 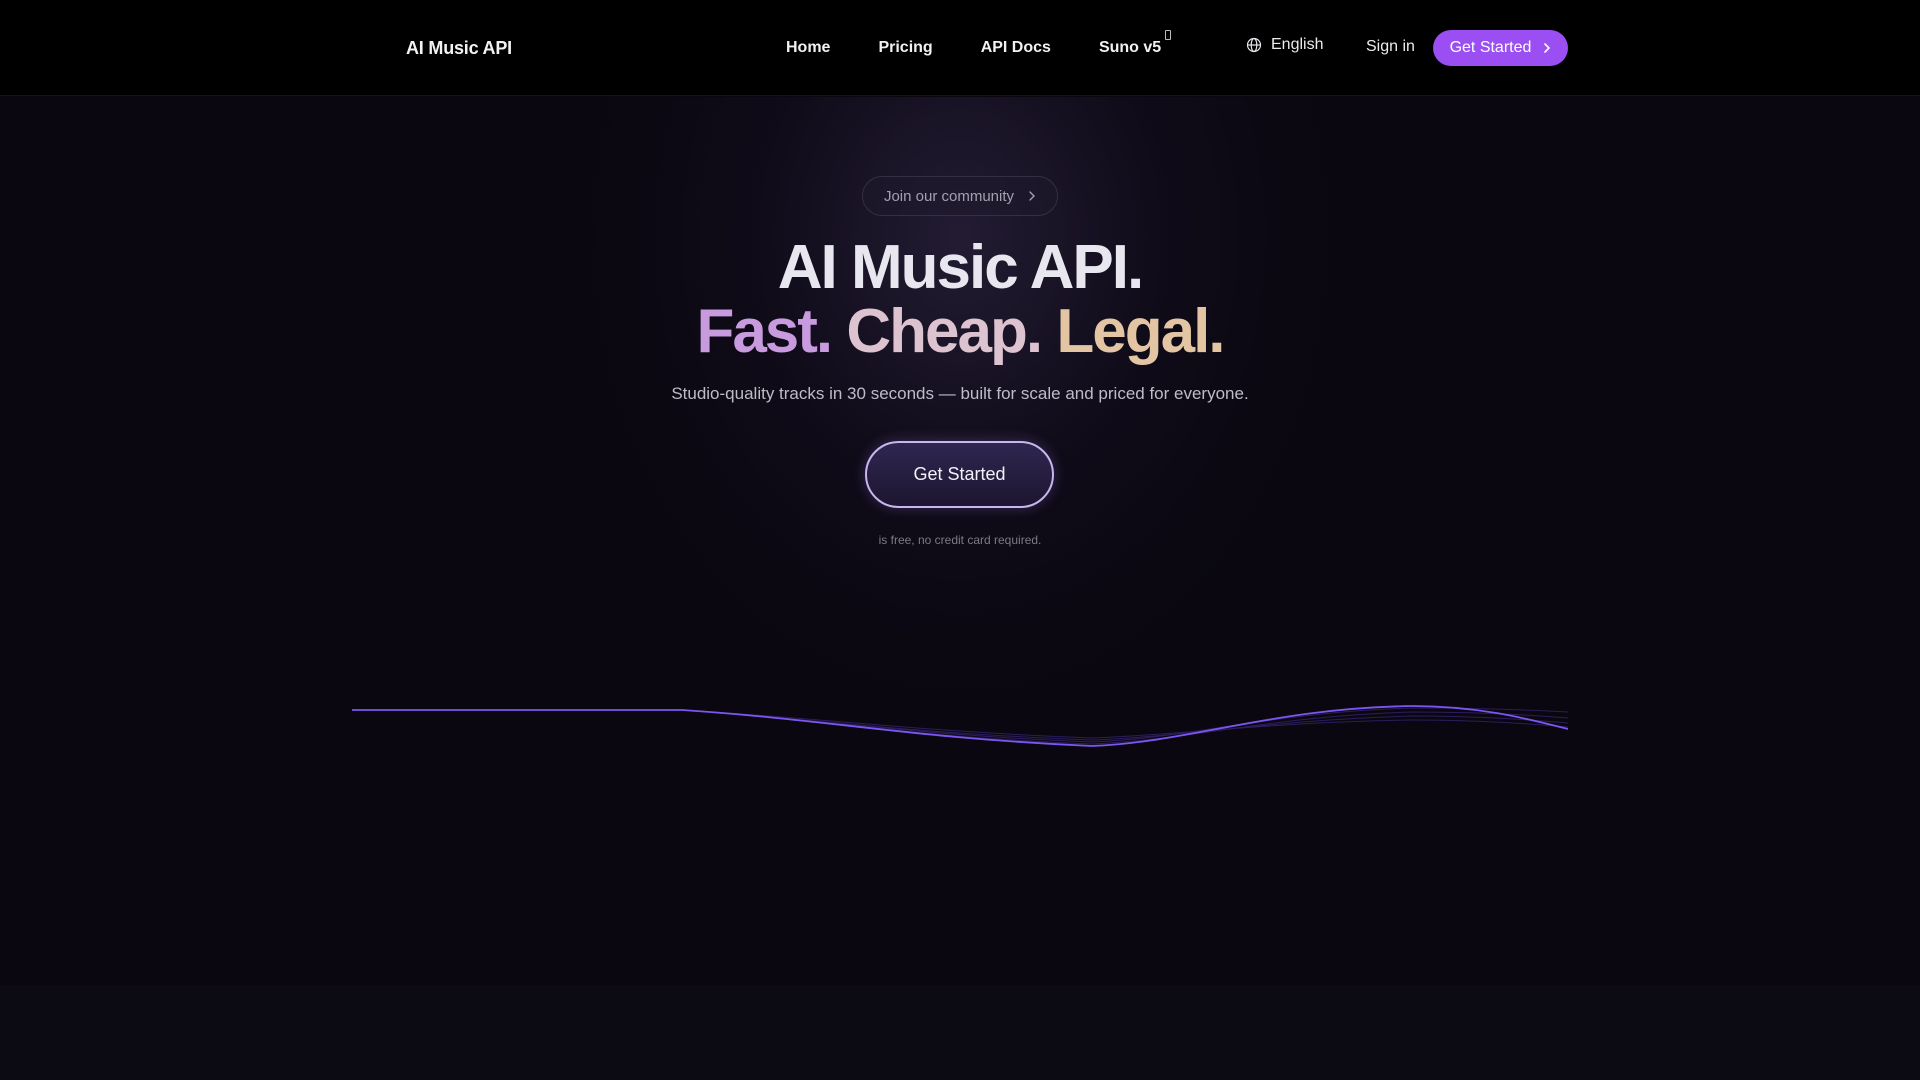 I want to click on external-link-icon, so click(x=1168, y=35).